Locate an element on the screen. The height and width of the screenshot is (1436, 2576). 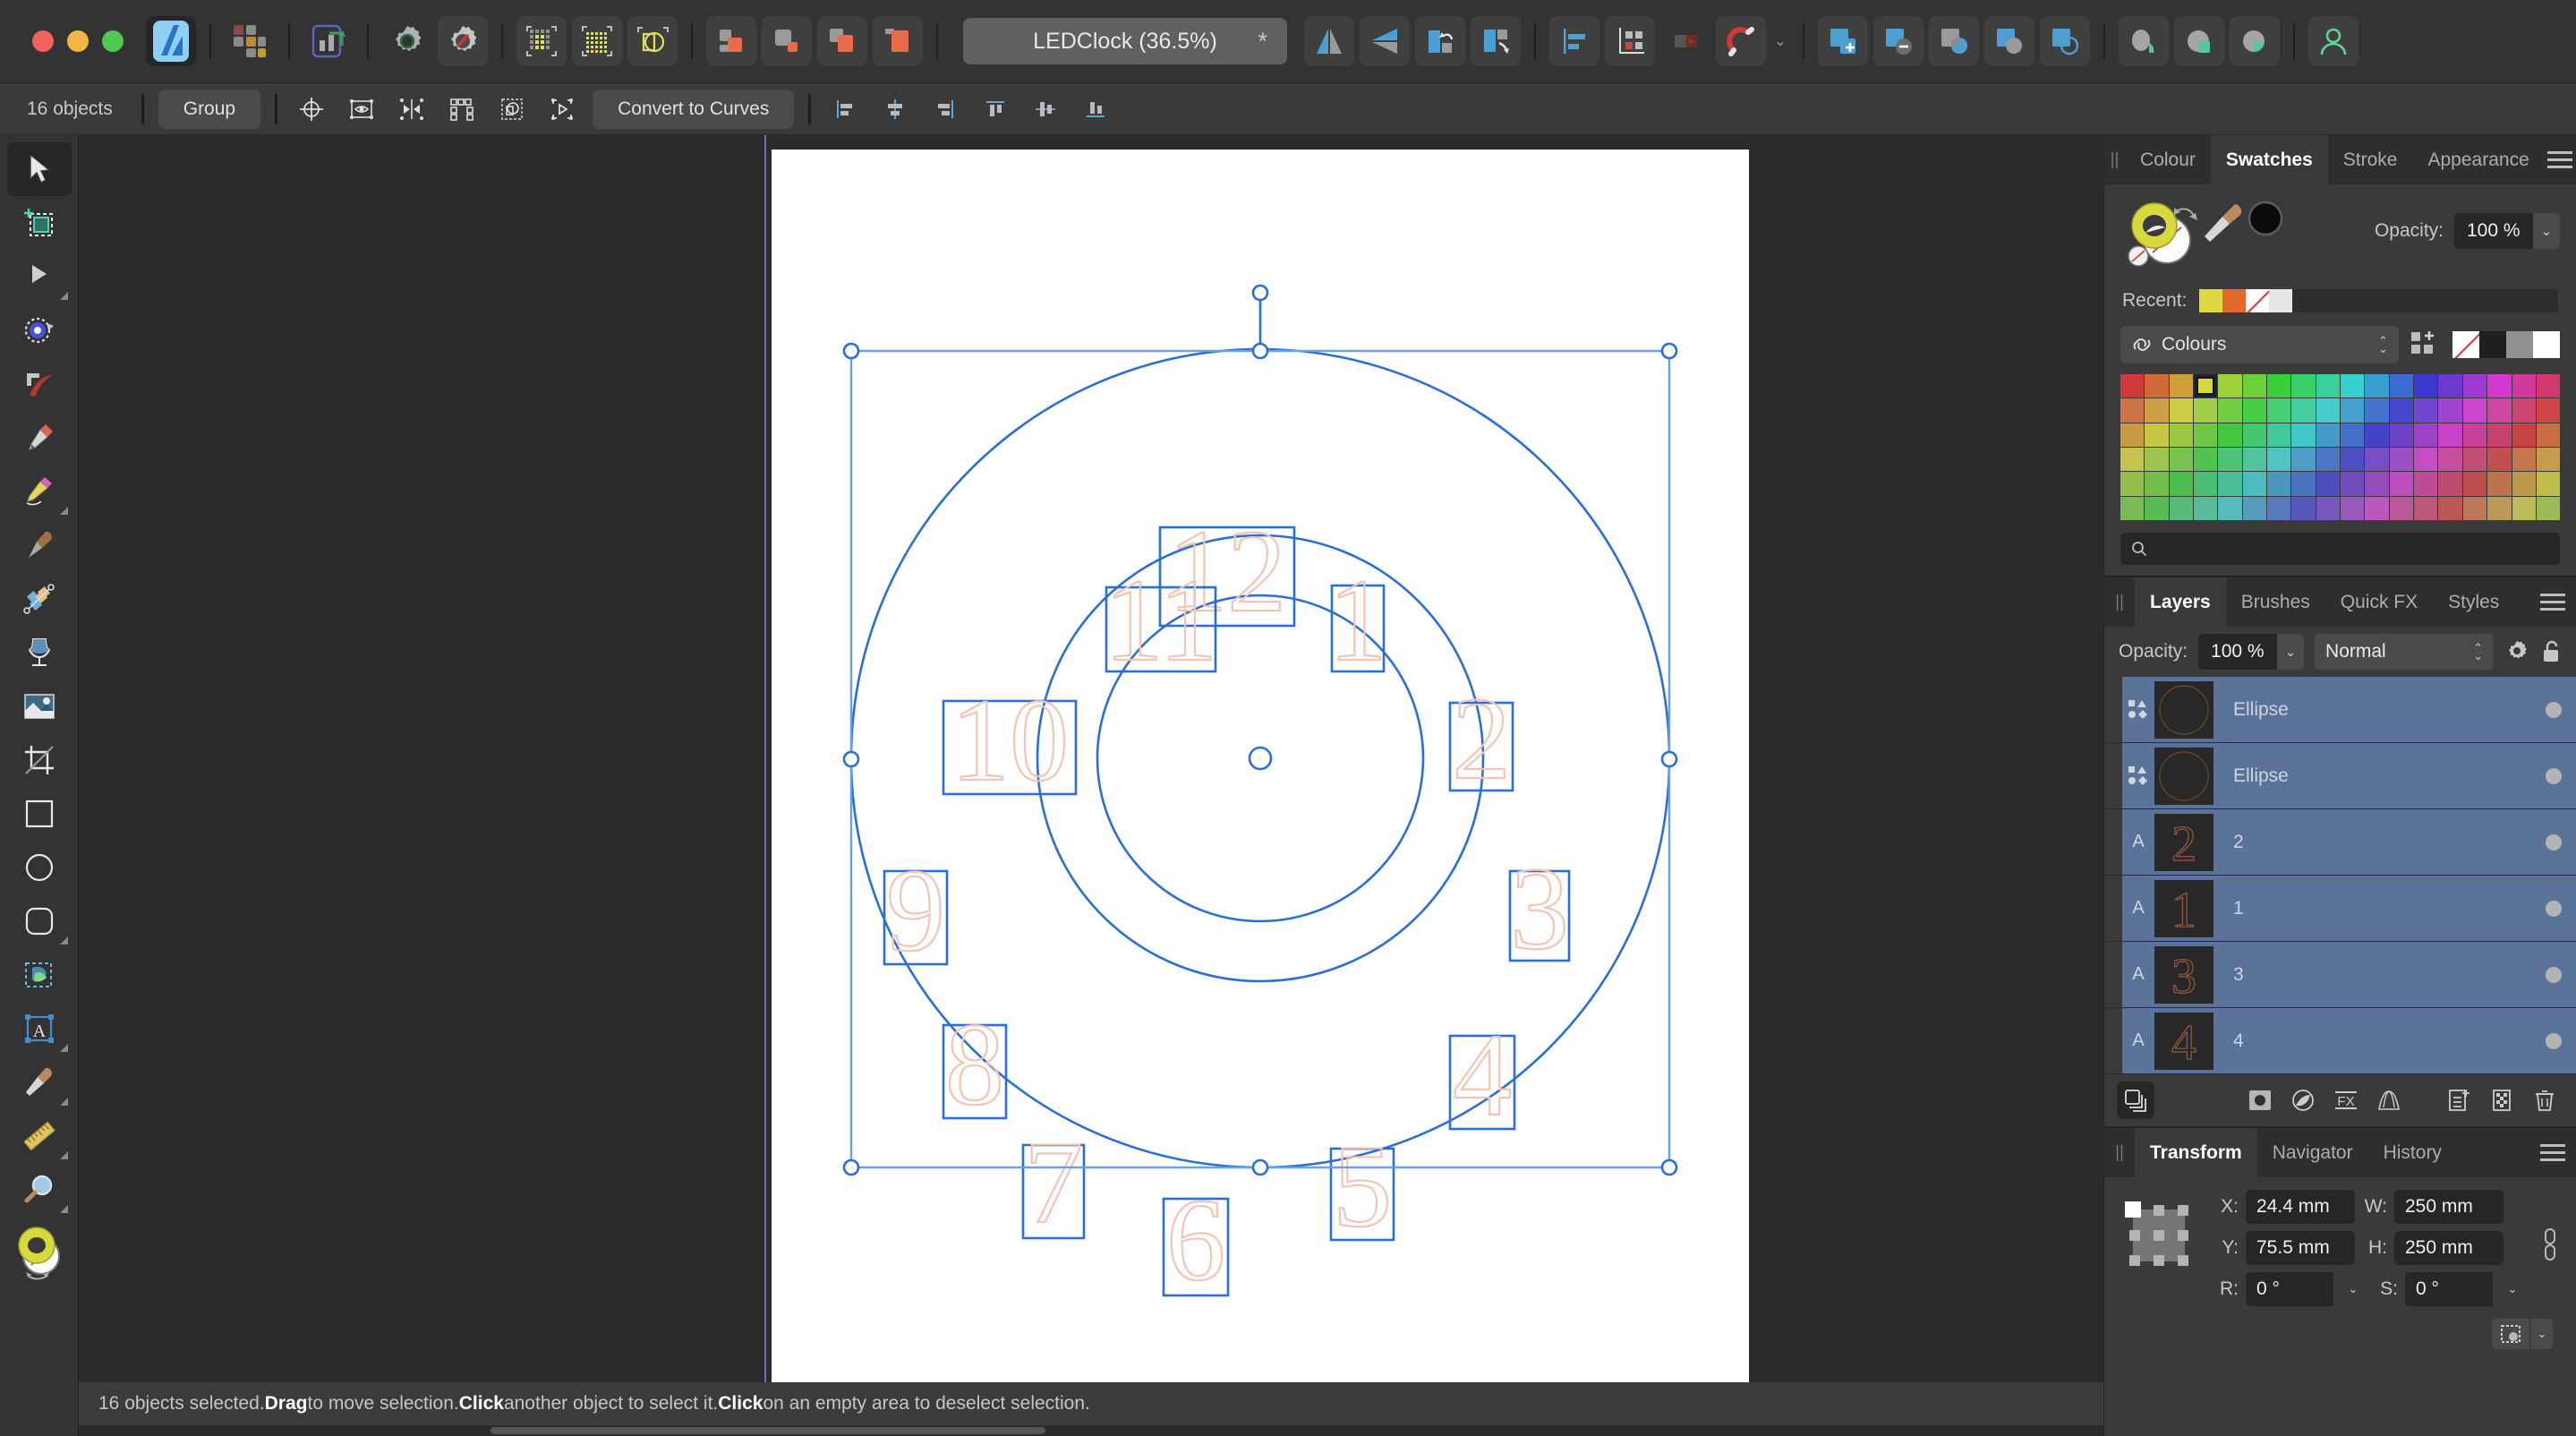
align-middle-icon is located at coordinates (1045, 109).